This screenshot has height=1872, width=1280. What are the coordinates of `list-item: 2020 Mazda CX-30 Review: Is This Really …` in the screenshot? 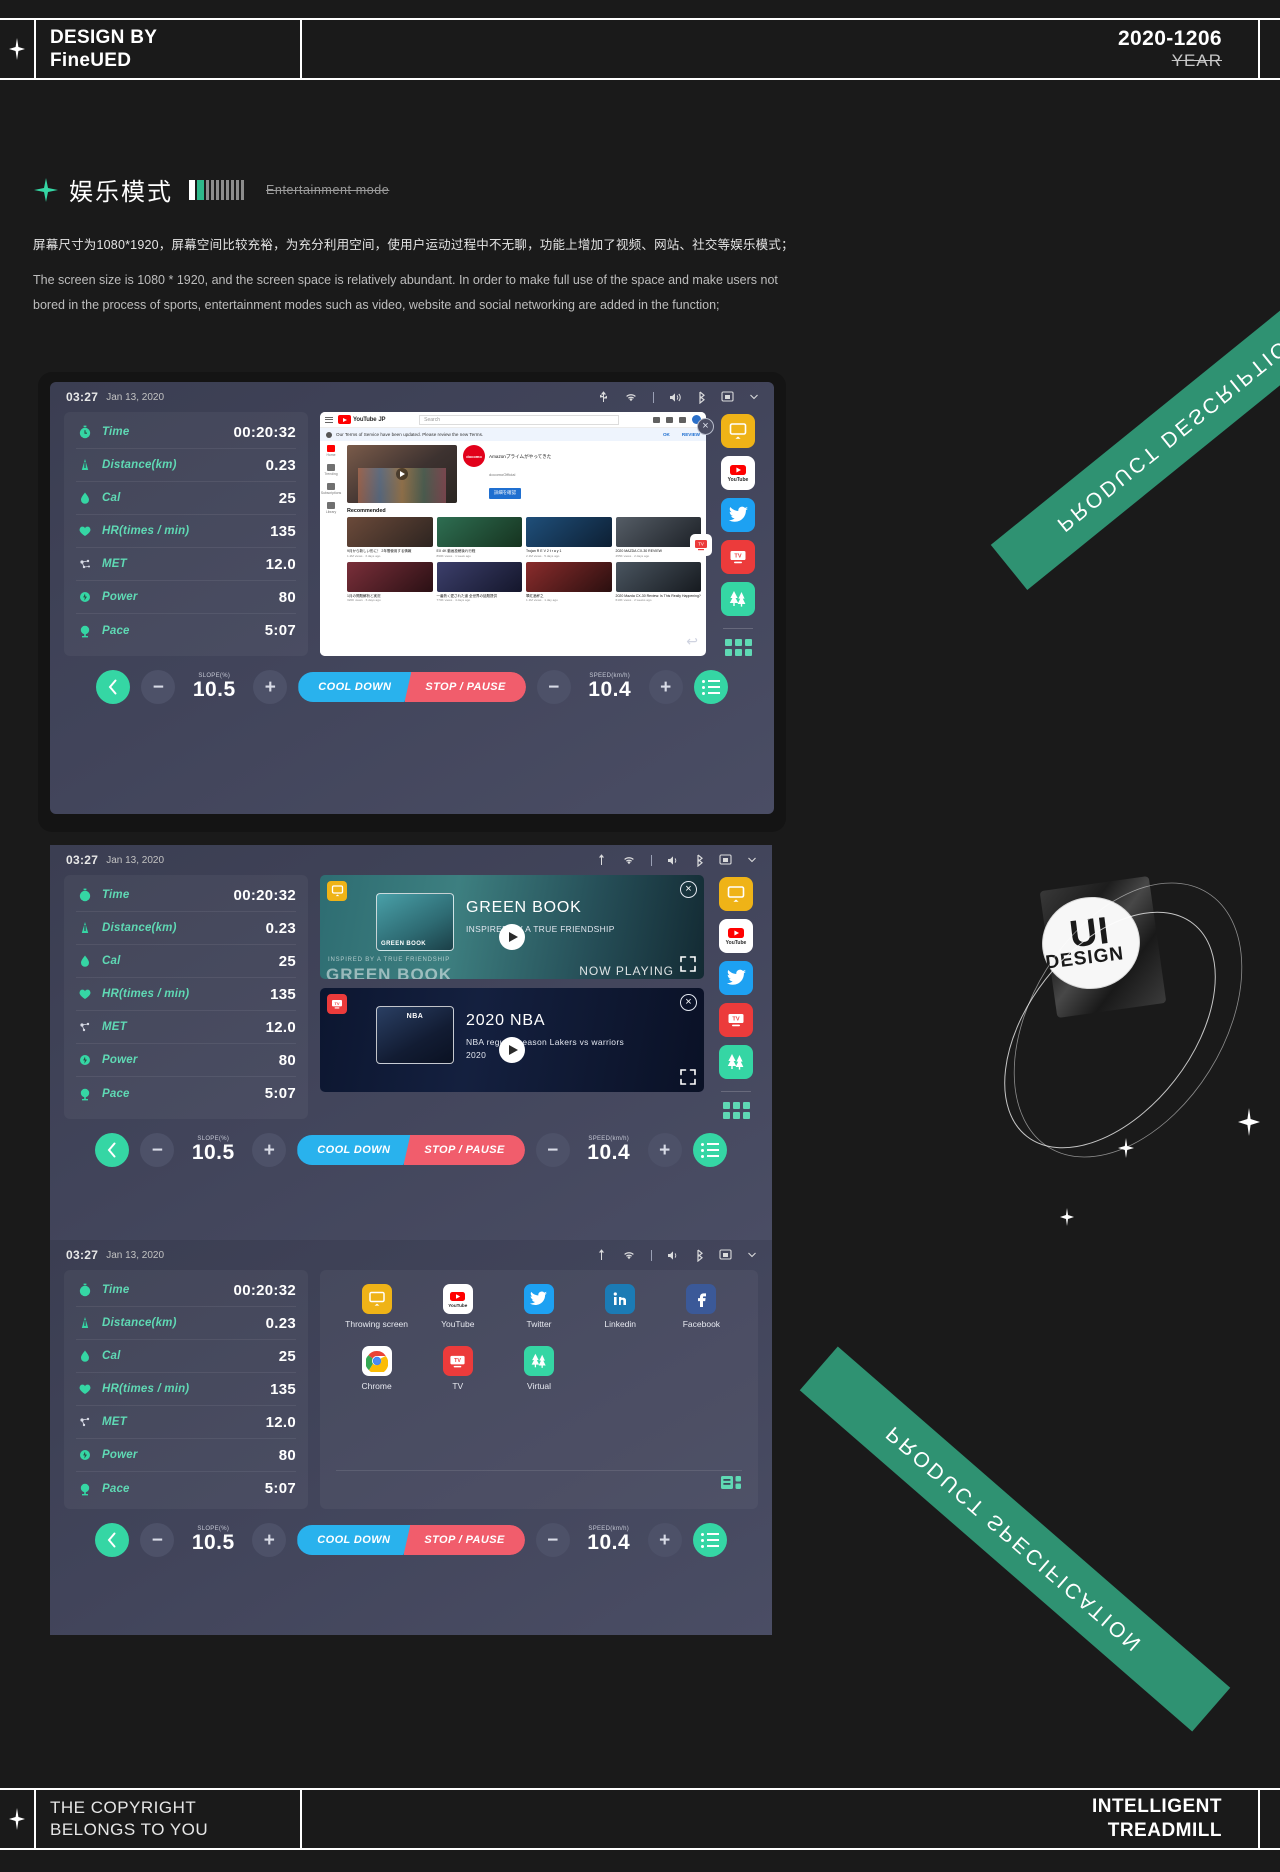 It's located at (658, 581).